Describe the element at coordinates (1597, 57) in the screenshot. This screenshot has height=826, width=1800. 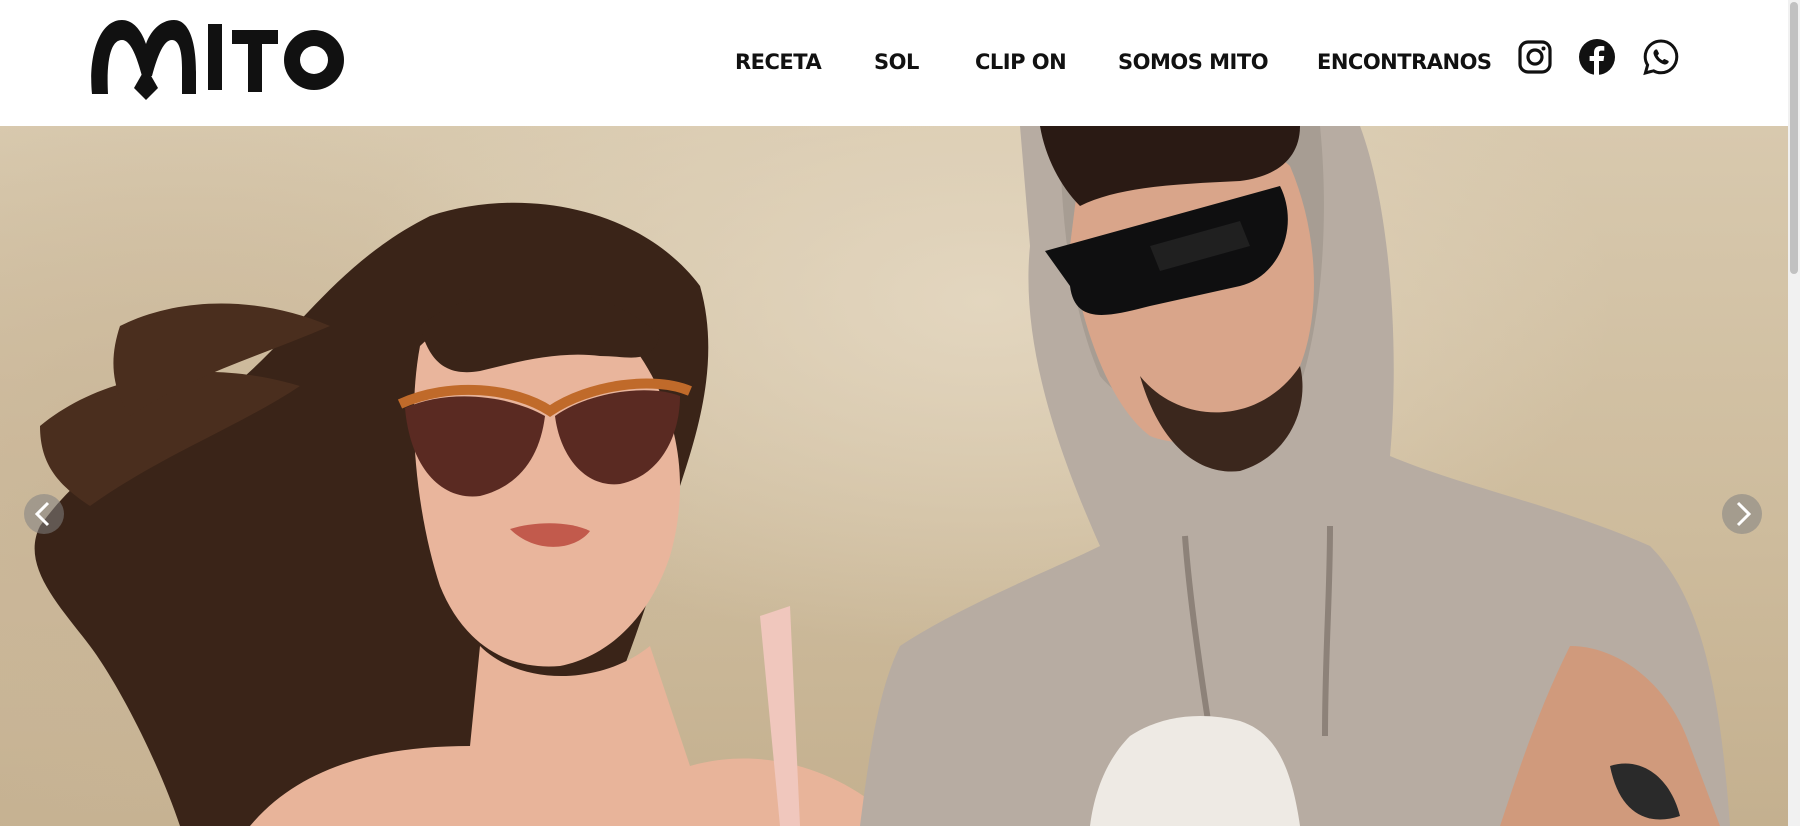
I see `facebook-icon` at that location.